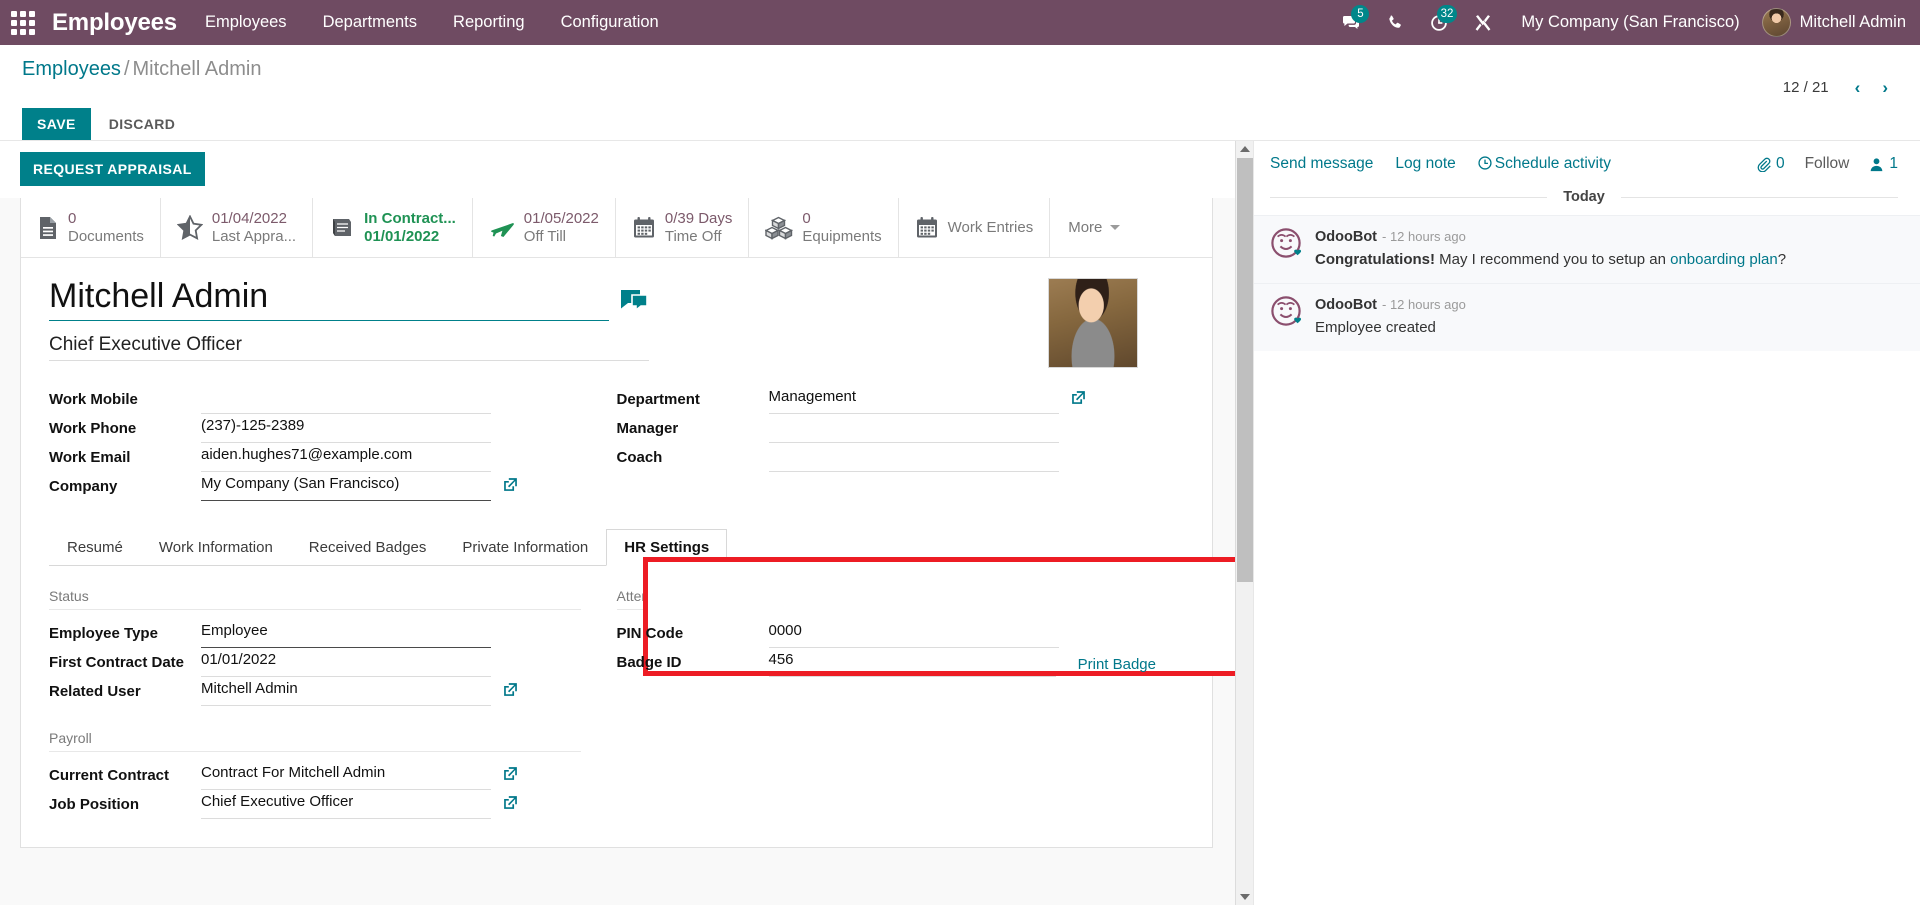  I want to click on day-label: Today, so click(1584, 197).